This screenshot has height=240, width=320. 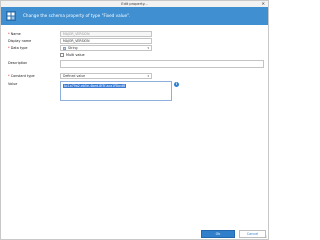 I want to click on name-field: MAJOR_VERSION, so click(x=106, y=34).